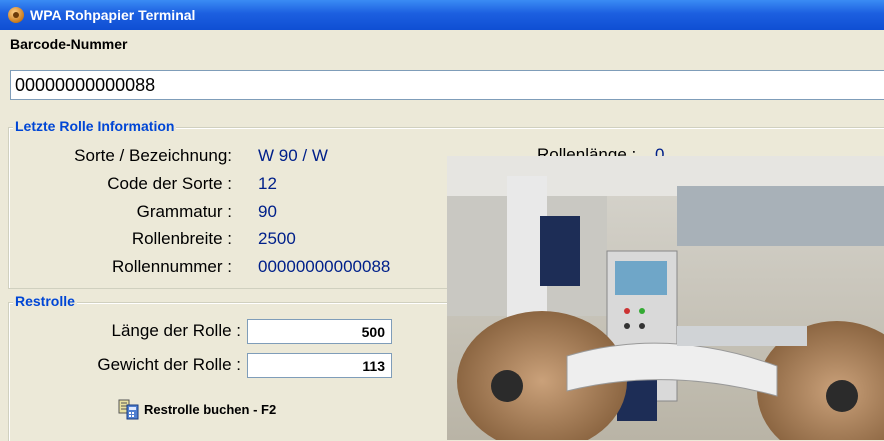 The height and width of the screenshot is (441, 884). I want to click on weight-label: Gewicht der Rolle :, so click(169, 364).